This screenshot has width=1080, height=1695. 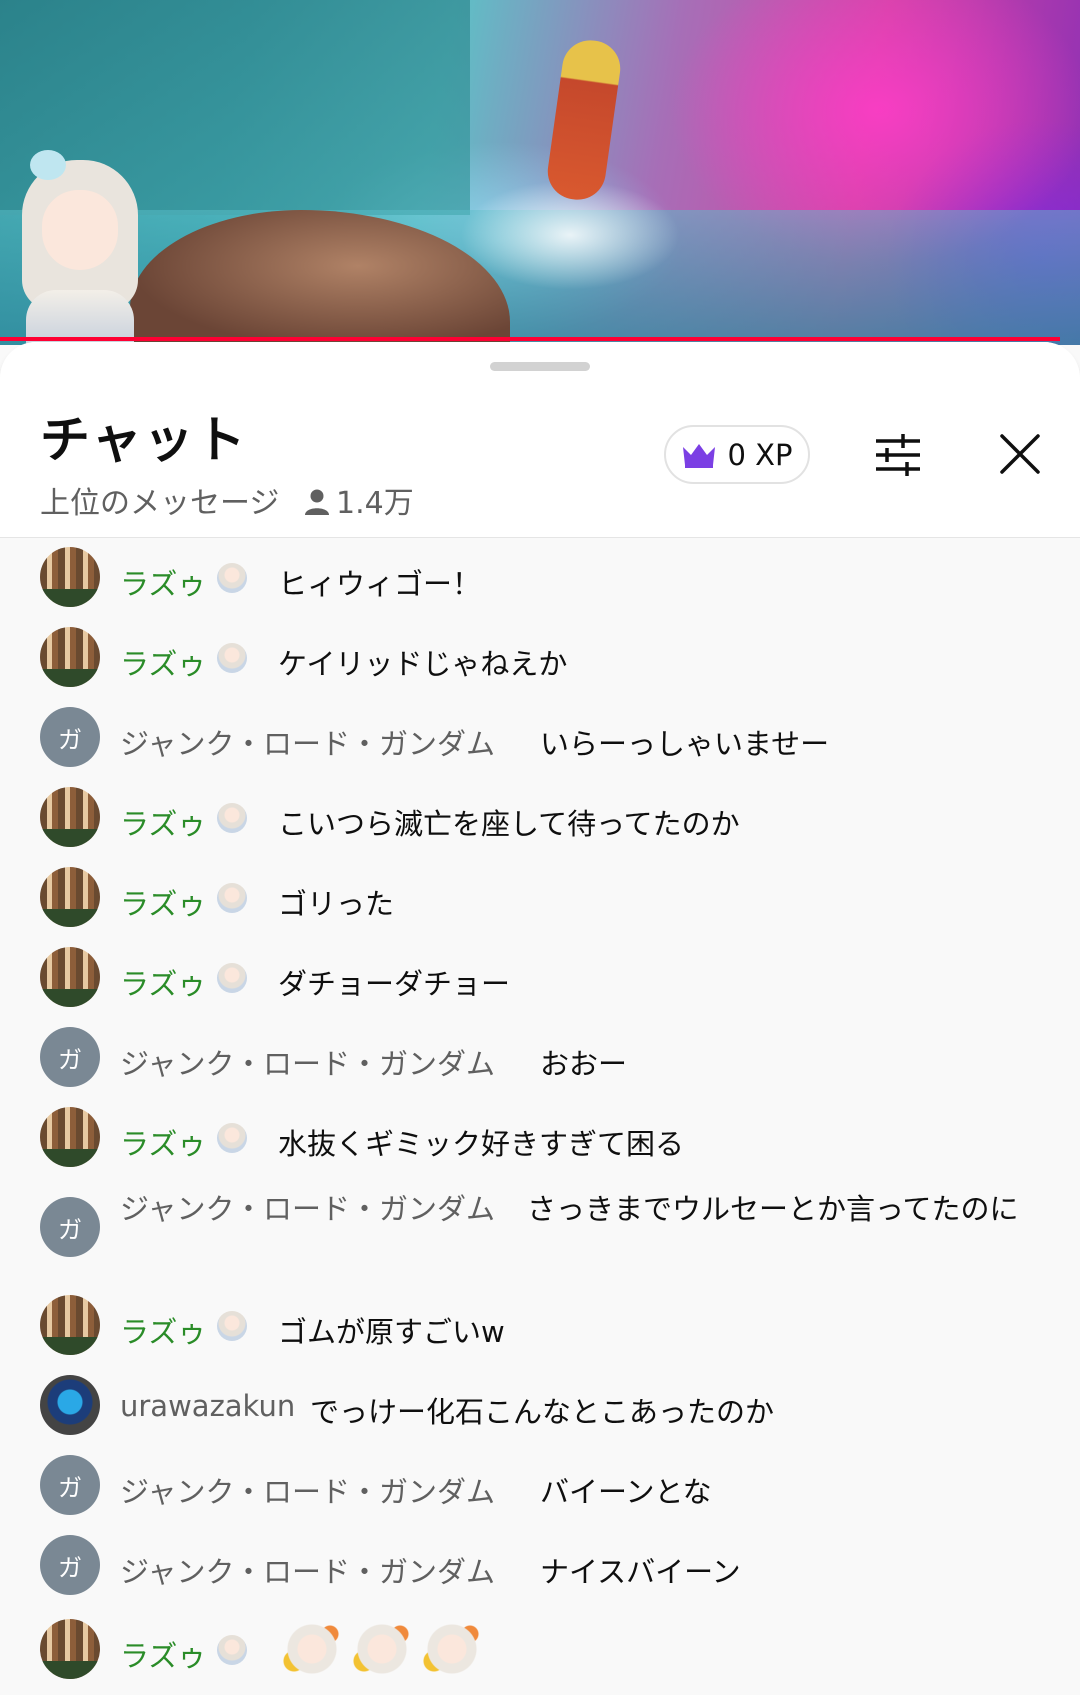 I want to click on message-text: ケイリッドじゃねえか, so click(x=423, y=664).